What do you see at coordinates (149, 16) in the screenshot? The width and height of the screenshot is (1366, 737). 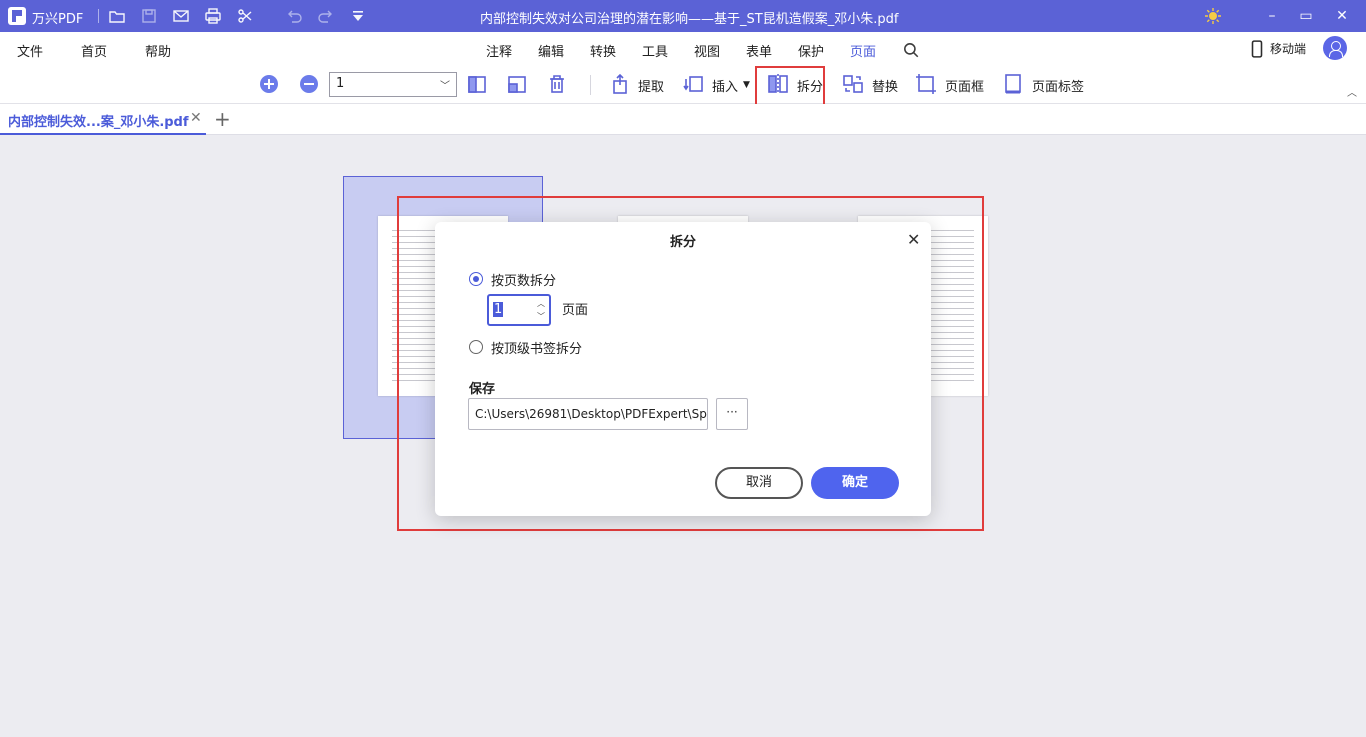 I see `save-icon` at bounding box center [149, 16].